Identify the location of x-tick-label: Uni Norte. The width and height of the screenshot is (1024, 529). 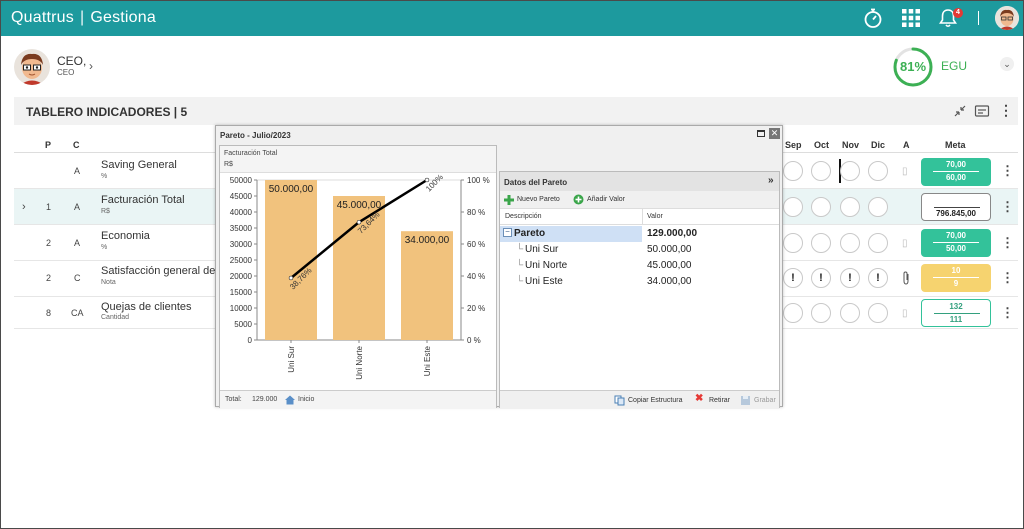
(359, 362).